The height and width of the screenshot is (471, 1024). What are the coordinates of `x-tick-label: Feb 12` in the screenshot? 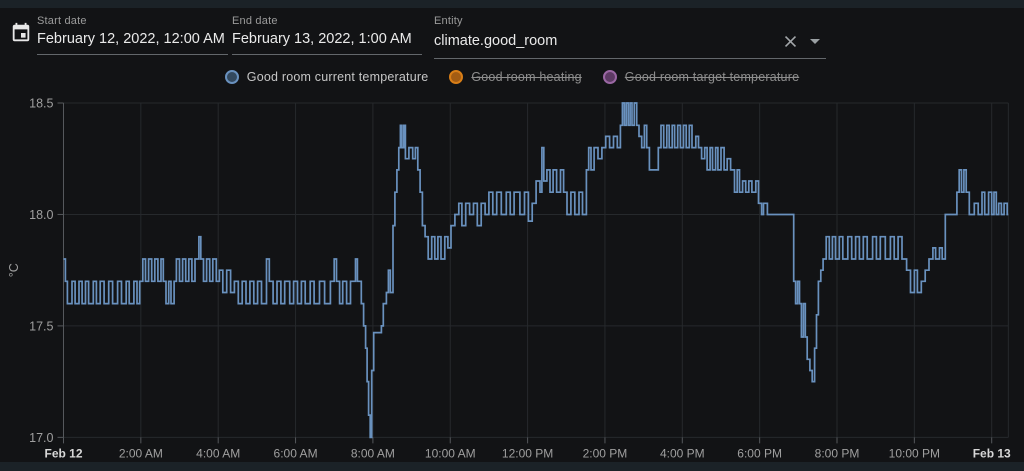 It's located at (63, 453).